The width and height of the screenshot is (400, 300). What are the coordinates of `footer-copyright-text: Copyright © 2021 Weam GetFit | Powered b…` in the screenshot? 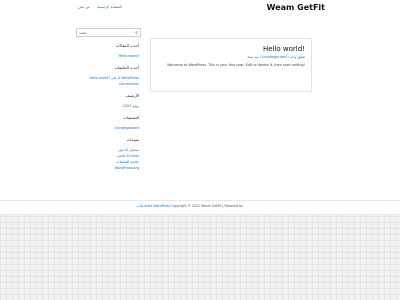 It's located at (207, 206).